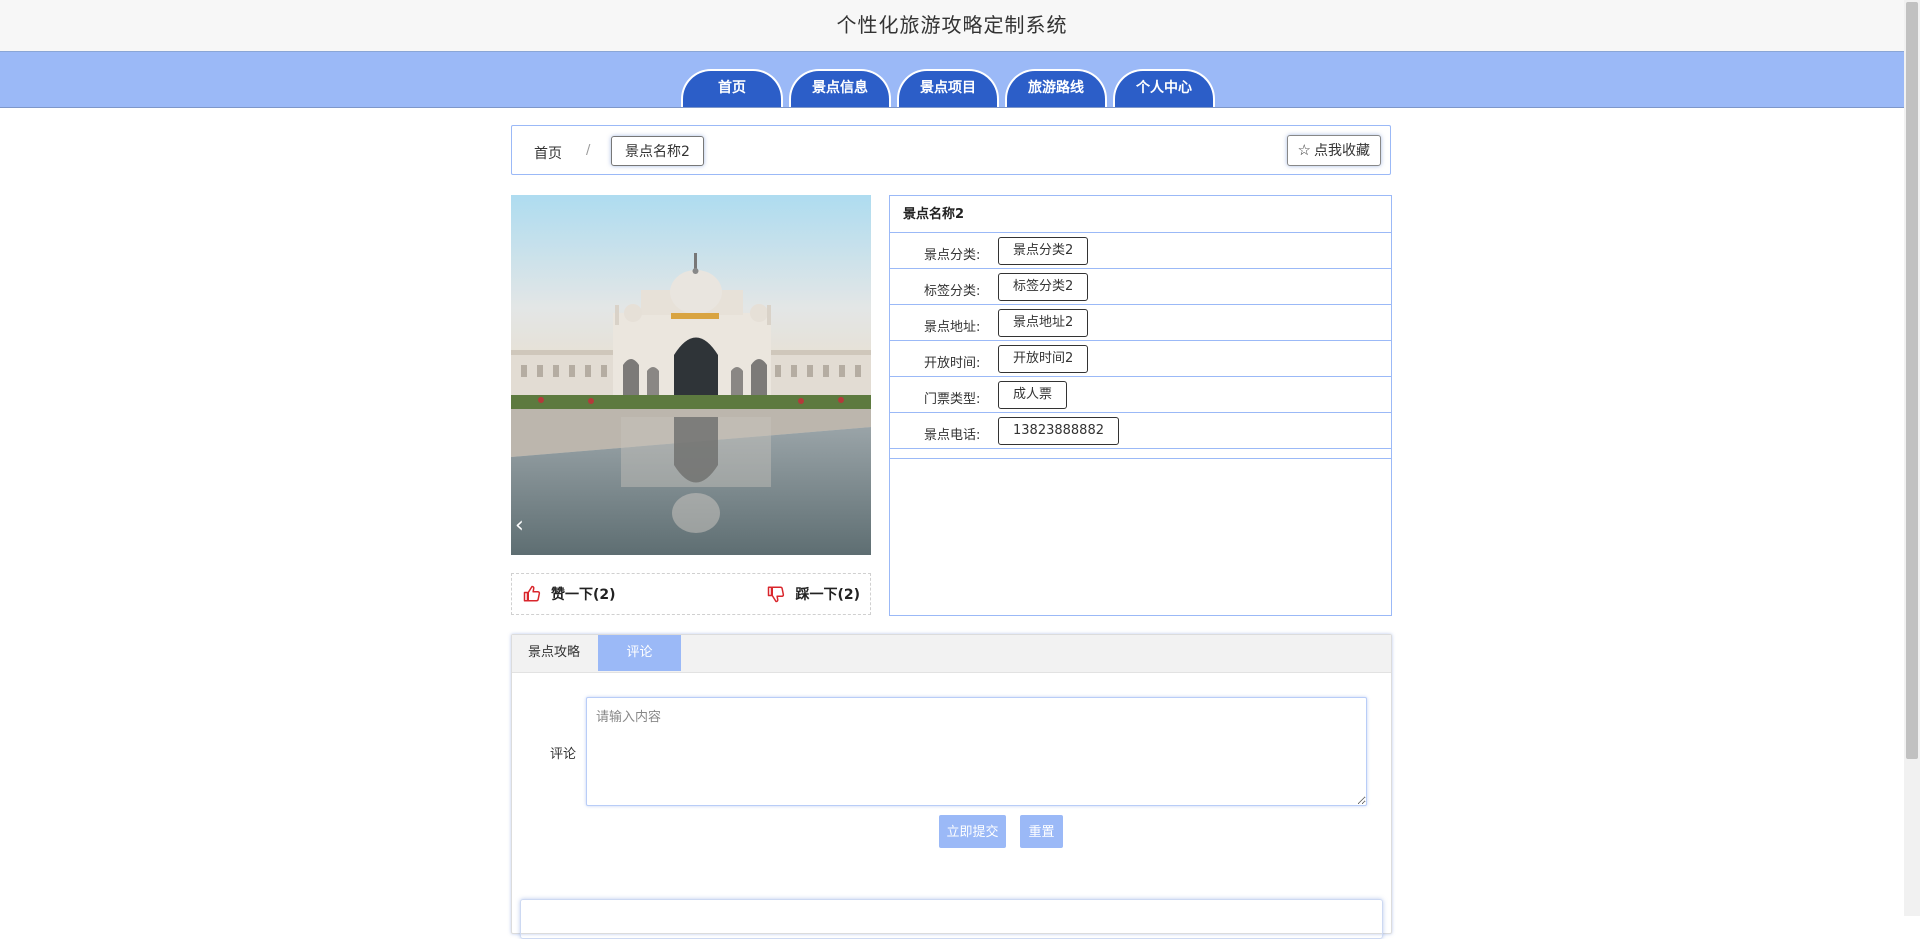  I want to click on star-outline-icon: ☆, so click(1304, 150).